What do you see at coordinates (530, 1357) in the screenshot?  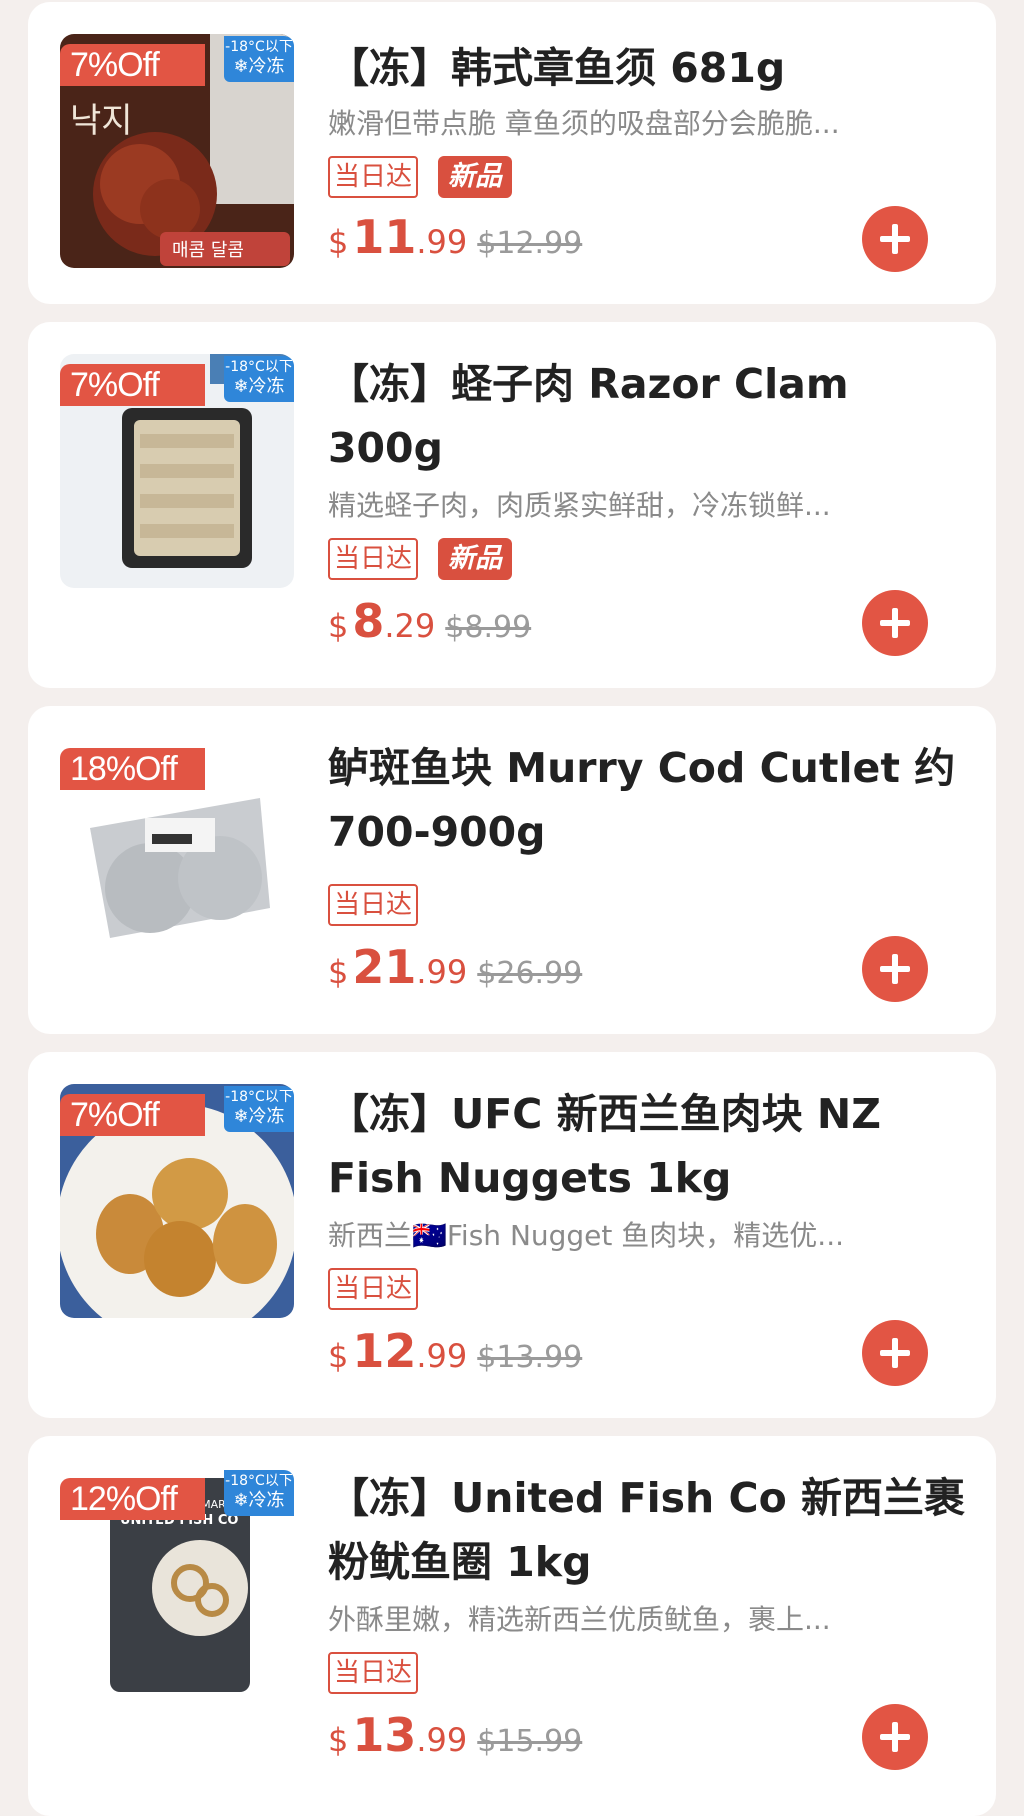 I see `original-price: $13.99` at bounding box center [530, 1357].